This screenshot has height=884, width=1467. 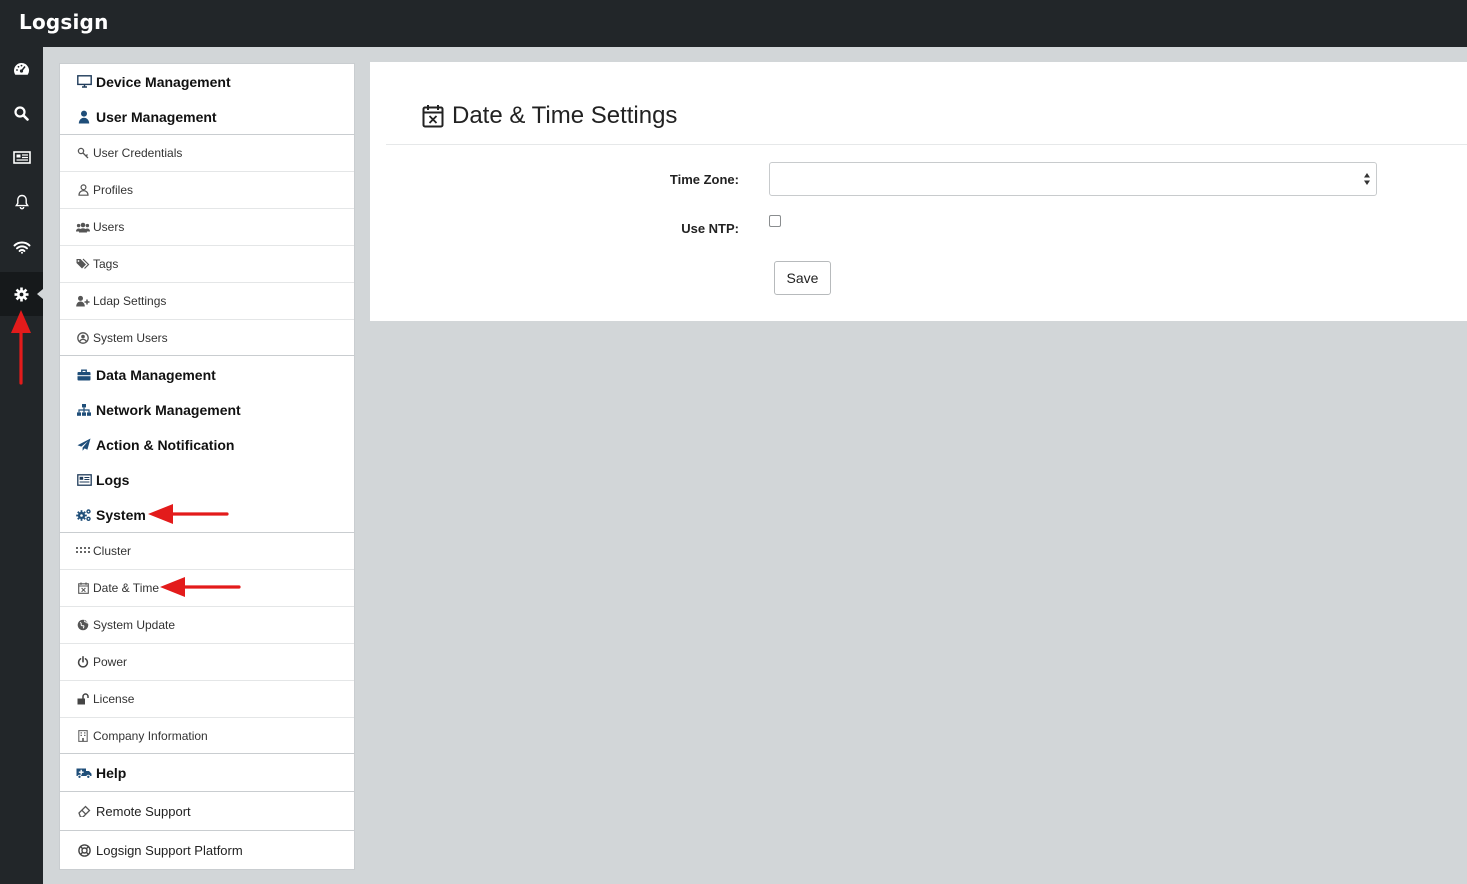 What do you see at coordinates (207, 772) in the screenshot?
I see `menu-help: Help` at bounding box center [207, 772].